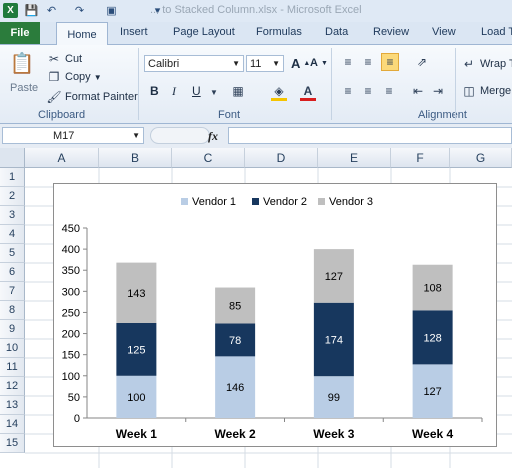  I want to click on legend-swatch, so click(255, 201).